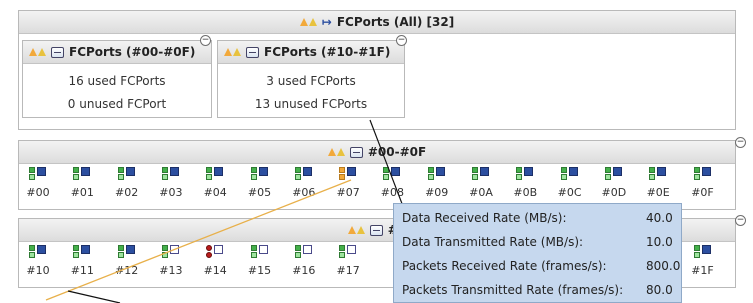  I want to click on port-label: #17, so click(348, 270).